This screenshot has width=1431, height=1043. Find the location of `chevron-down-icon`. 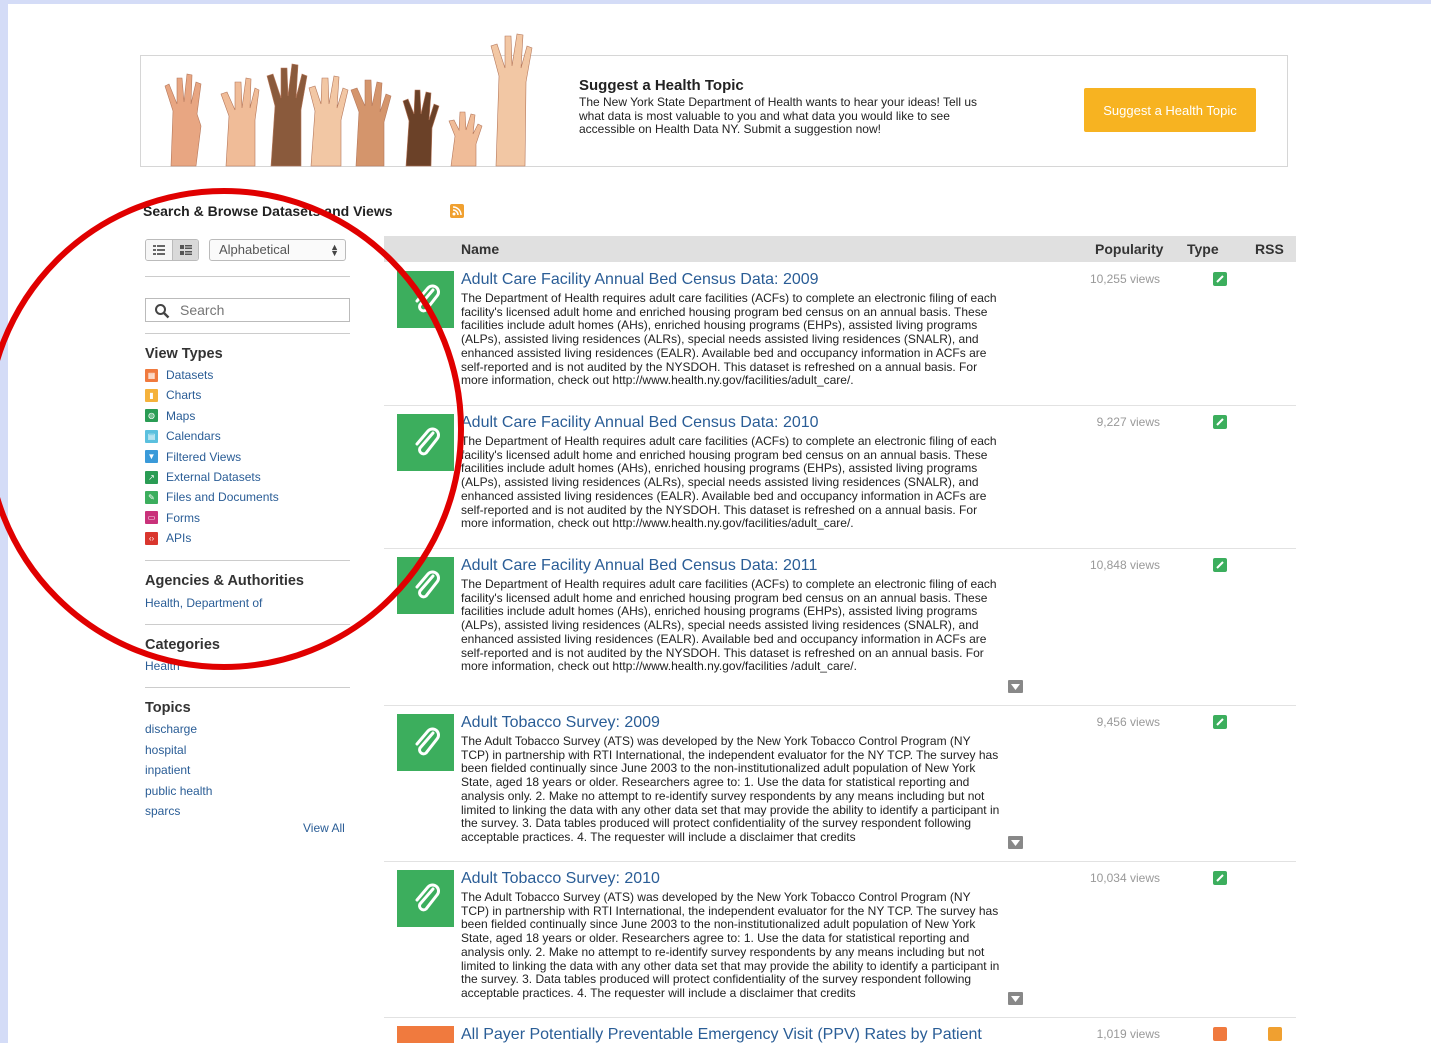

chevron-down-icon is located at coordinates (1015, 686).